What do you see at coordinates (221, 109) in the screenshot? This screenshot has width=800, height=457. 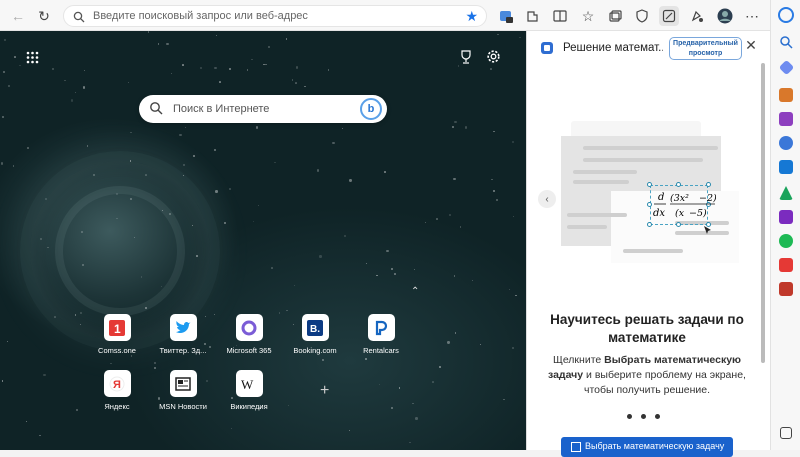 I see `search-placeholder: Поиск в Интернете` at bounding box center [221, 109].